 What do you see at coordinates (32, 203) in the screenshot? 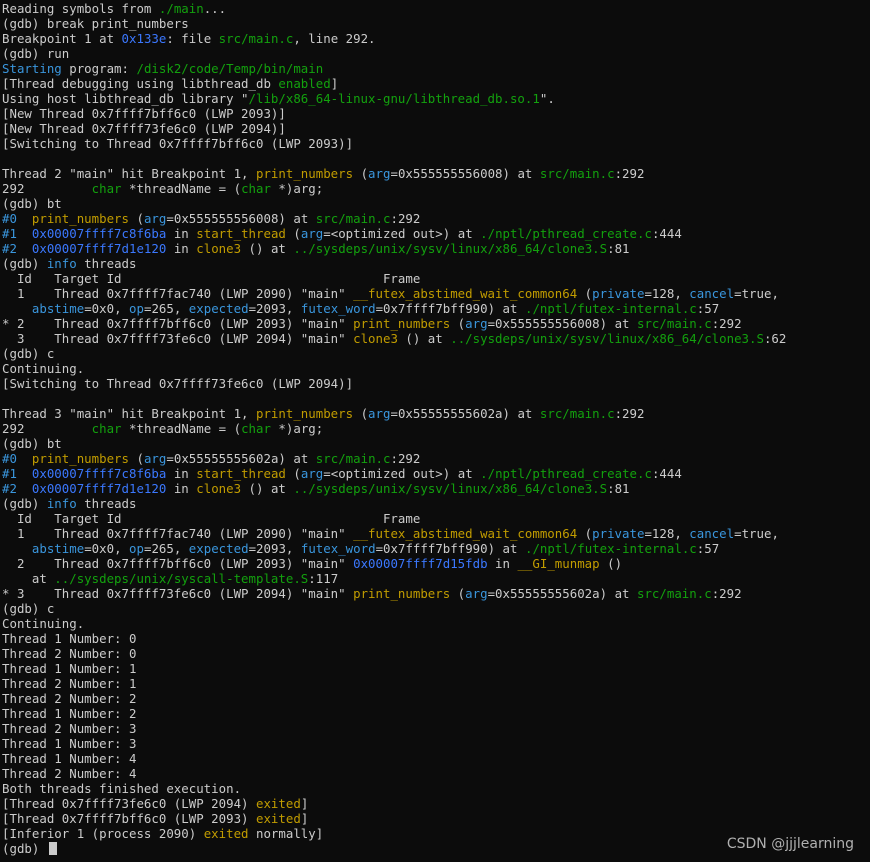
I see `terminal-text: (gdb) bt` at bounding box center [32, 203].